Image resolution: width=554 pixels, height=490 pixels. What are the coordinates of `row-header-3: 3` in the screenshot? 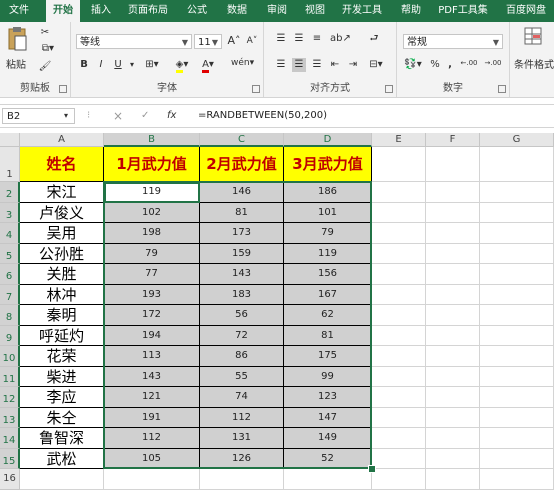 It's located at (10, 212).